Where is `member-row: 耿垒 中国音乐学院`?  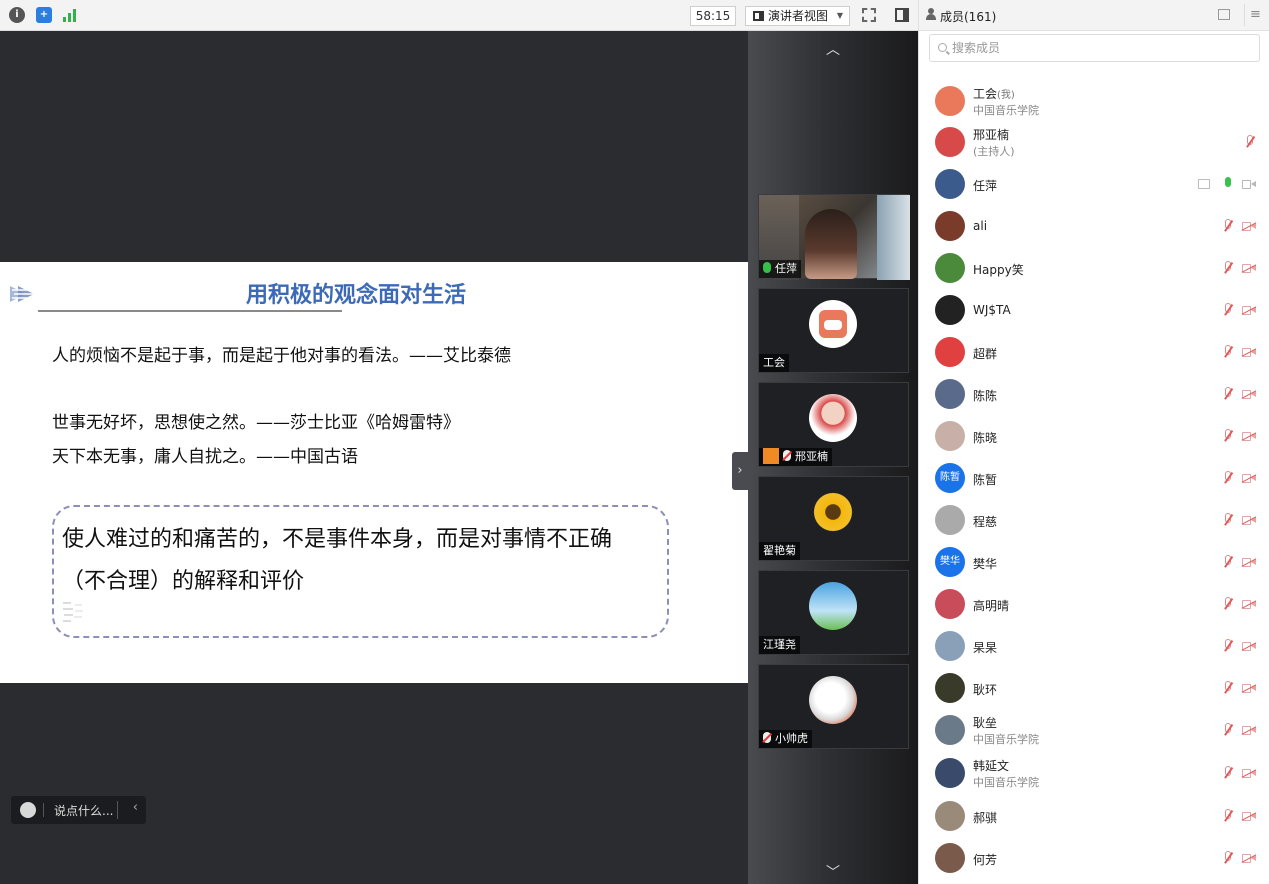
member-row: 耿垒 中国音乐学院 is located at coordinates (1094, 730).